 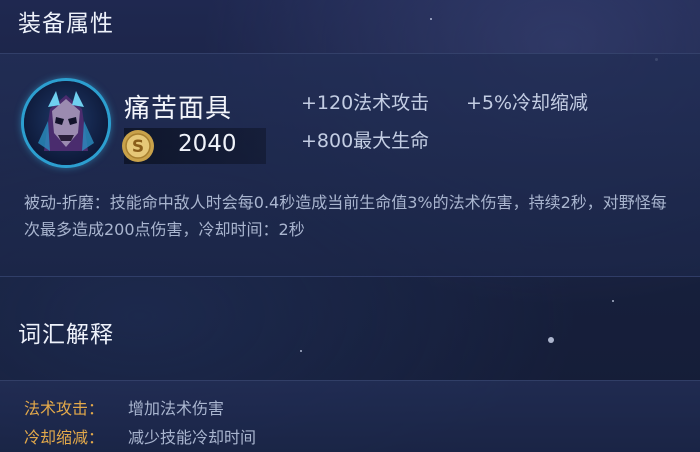 I want to click on stat-magic-attack: +120法术攻击, so click(x=365, y=103).